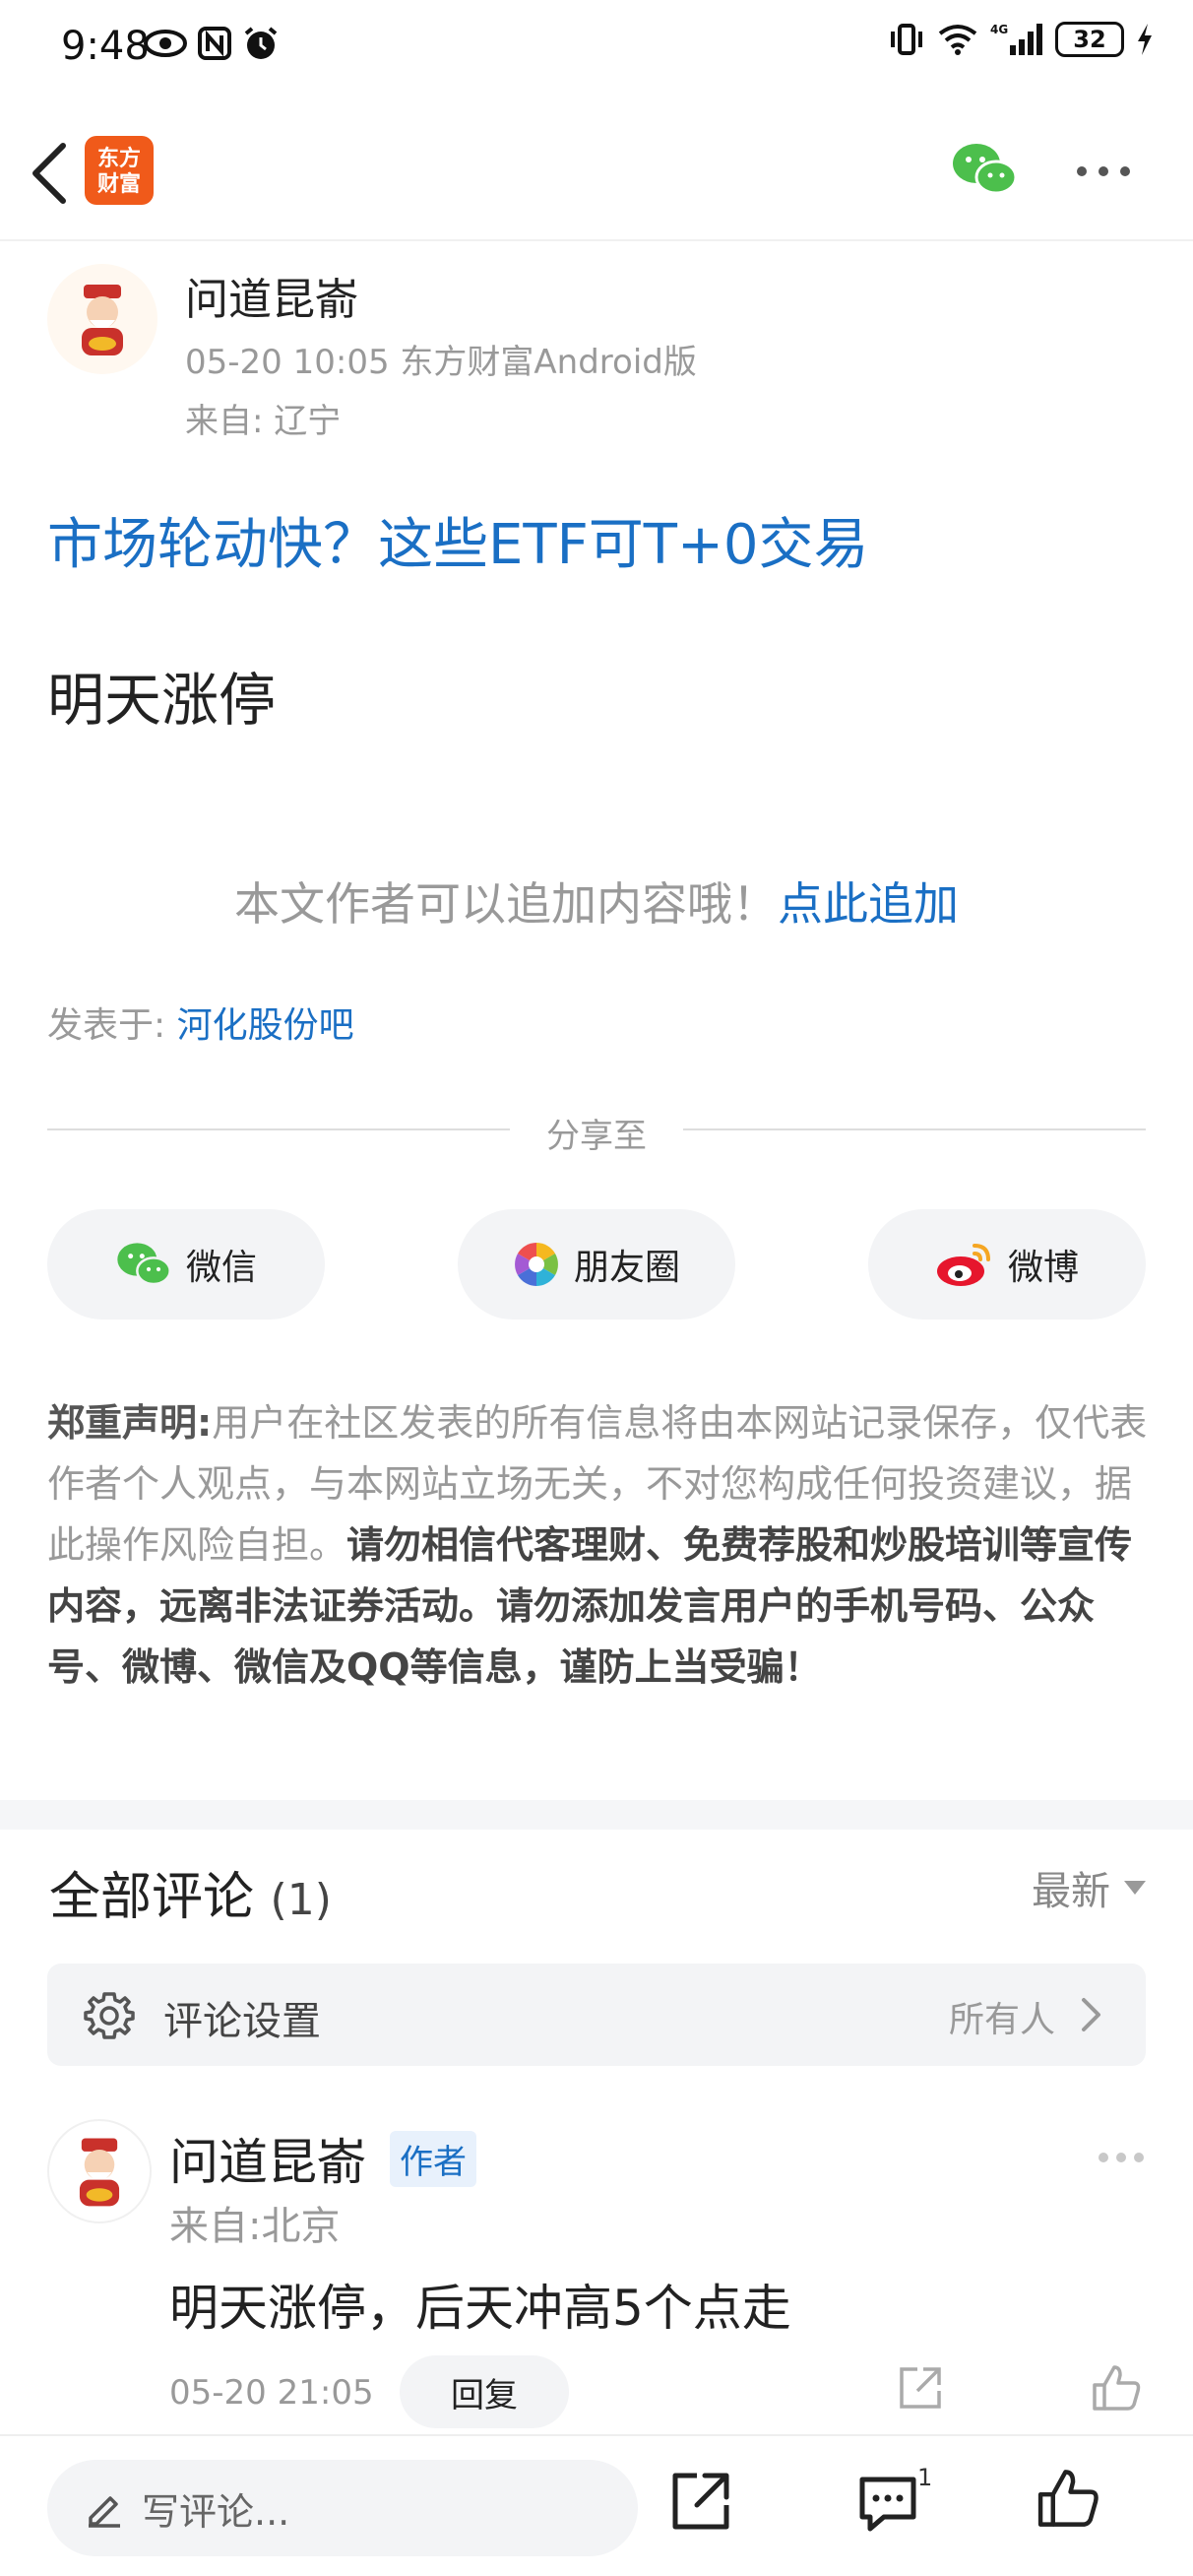 The height and width of the screenshot is (2576, 1193). Describe the element at coordinates (536, 1264) in the screenshot. I see `moments-icon` at that location.